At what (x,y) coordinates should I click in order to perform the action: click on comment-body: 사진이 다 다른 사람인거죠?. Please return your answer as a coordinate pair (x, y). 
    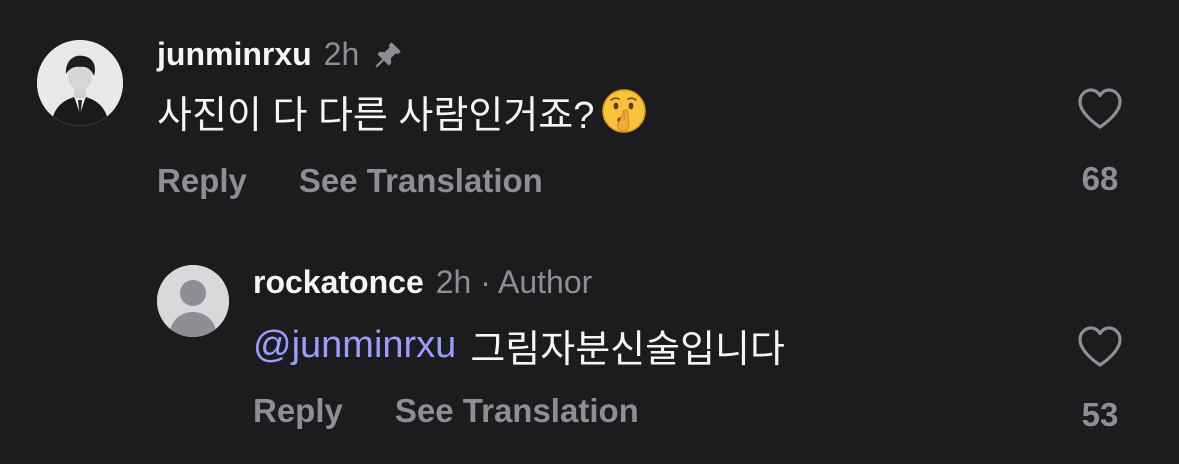
    Looking at the image, I should click on (376, 115).